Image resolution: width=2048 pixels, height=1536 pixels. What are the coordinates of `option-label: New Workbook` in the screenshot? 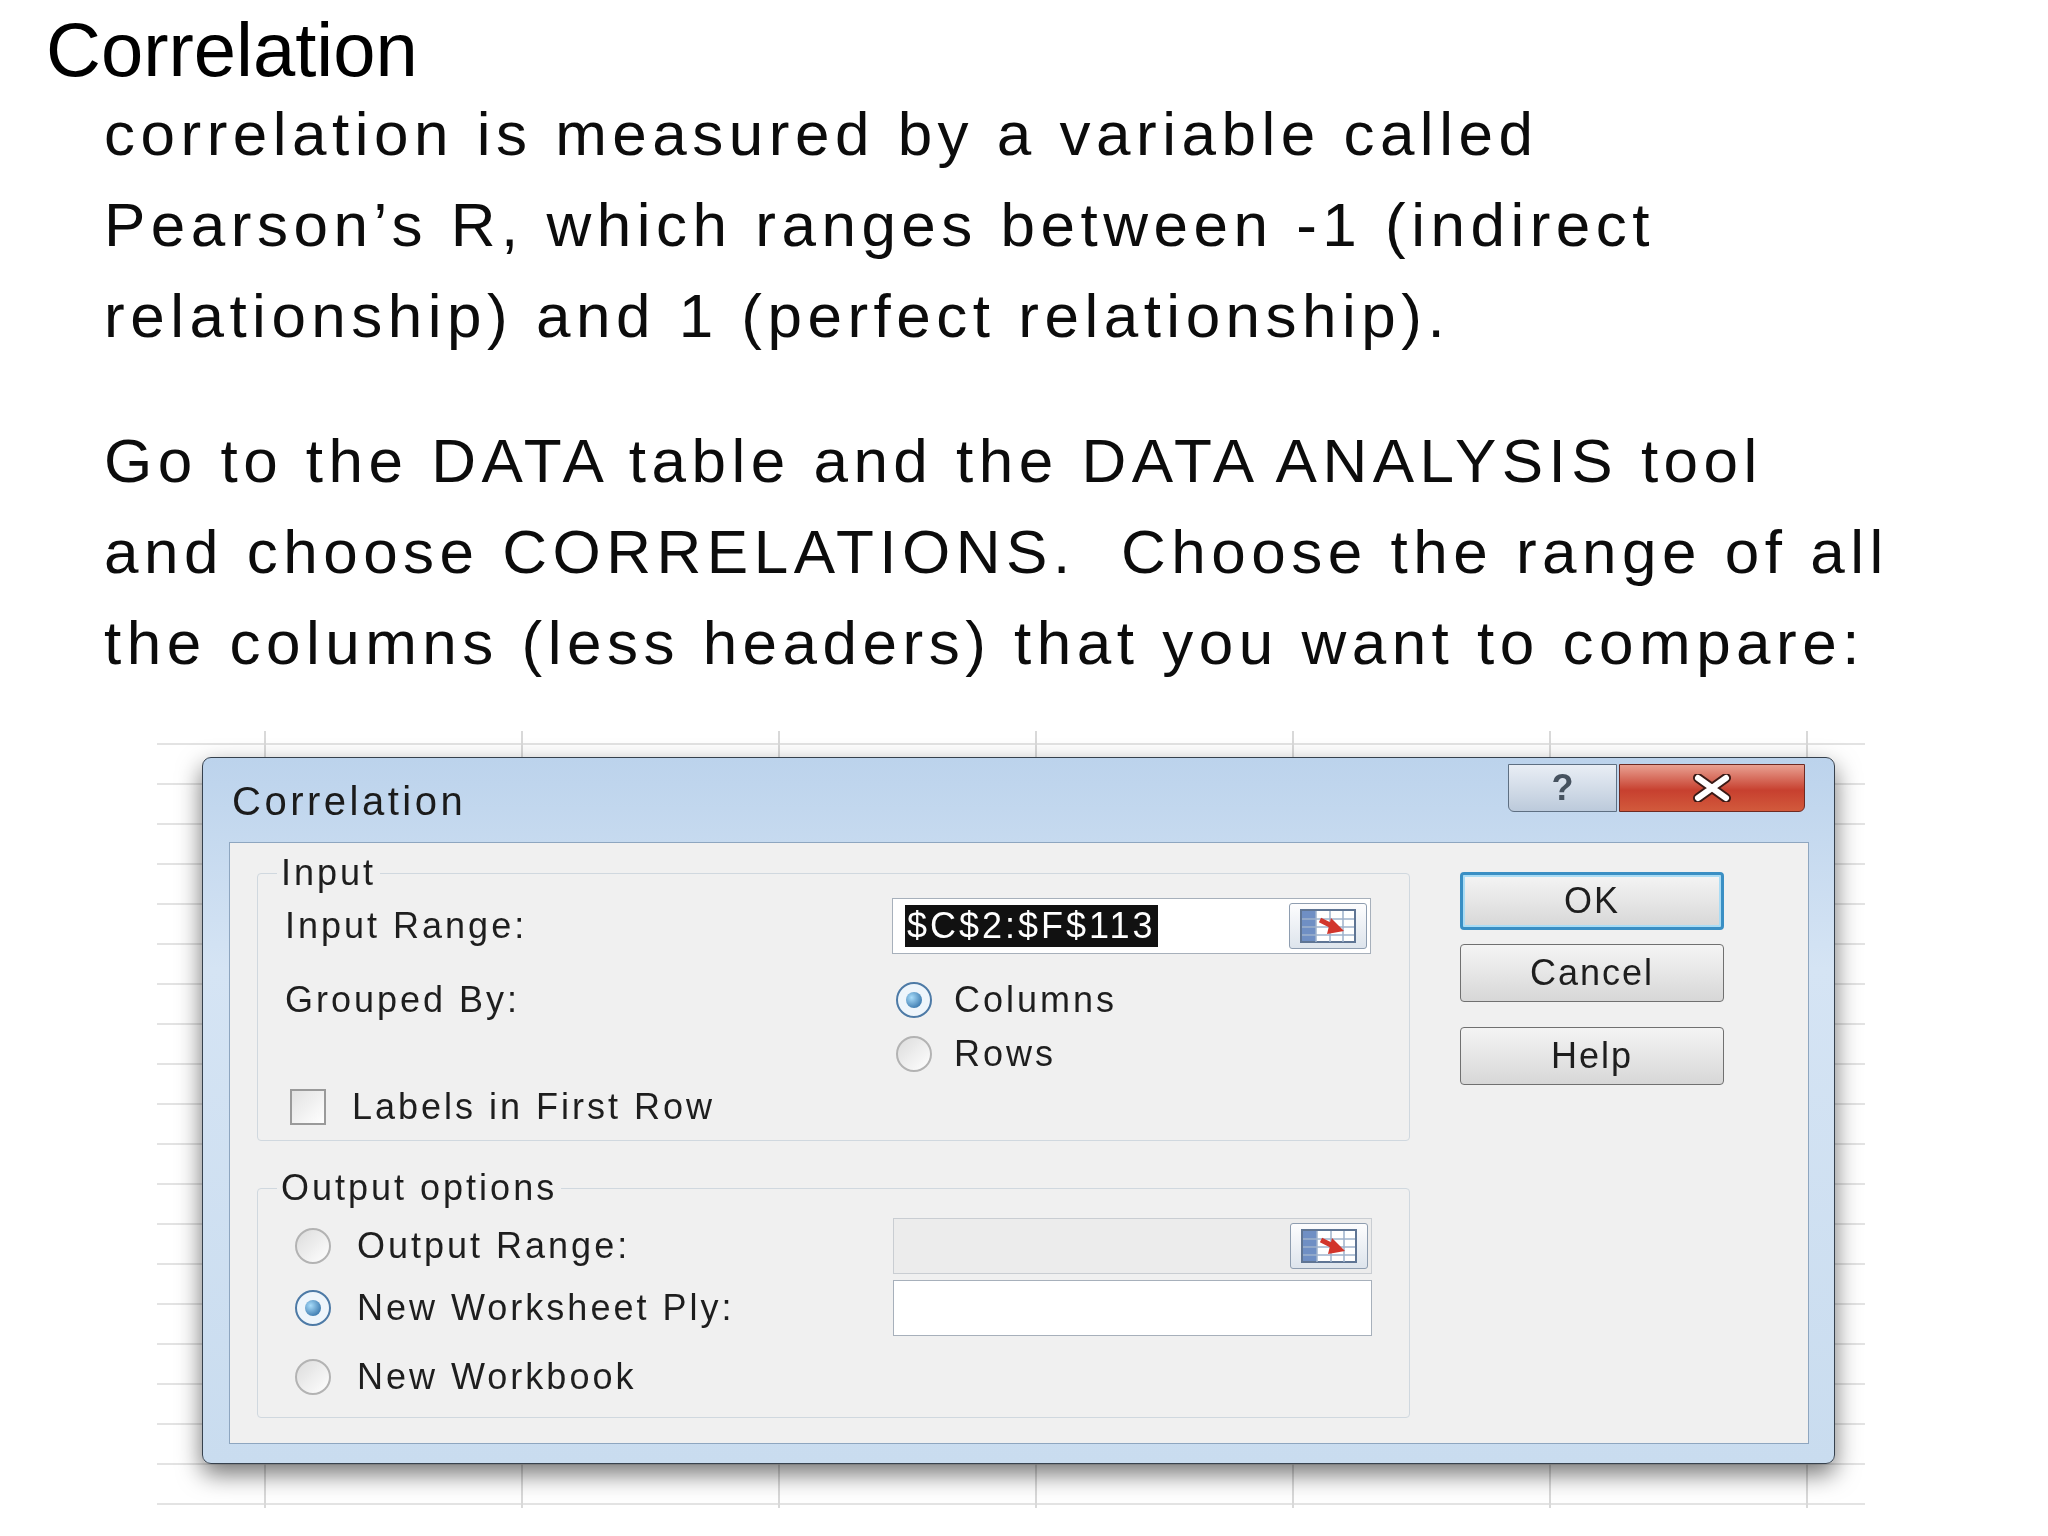 It's located at (497, 1377).